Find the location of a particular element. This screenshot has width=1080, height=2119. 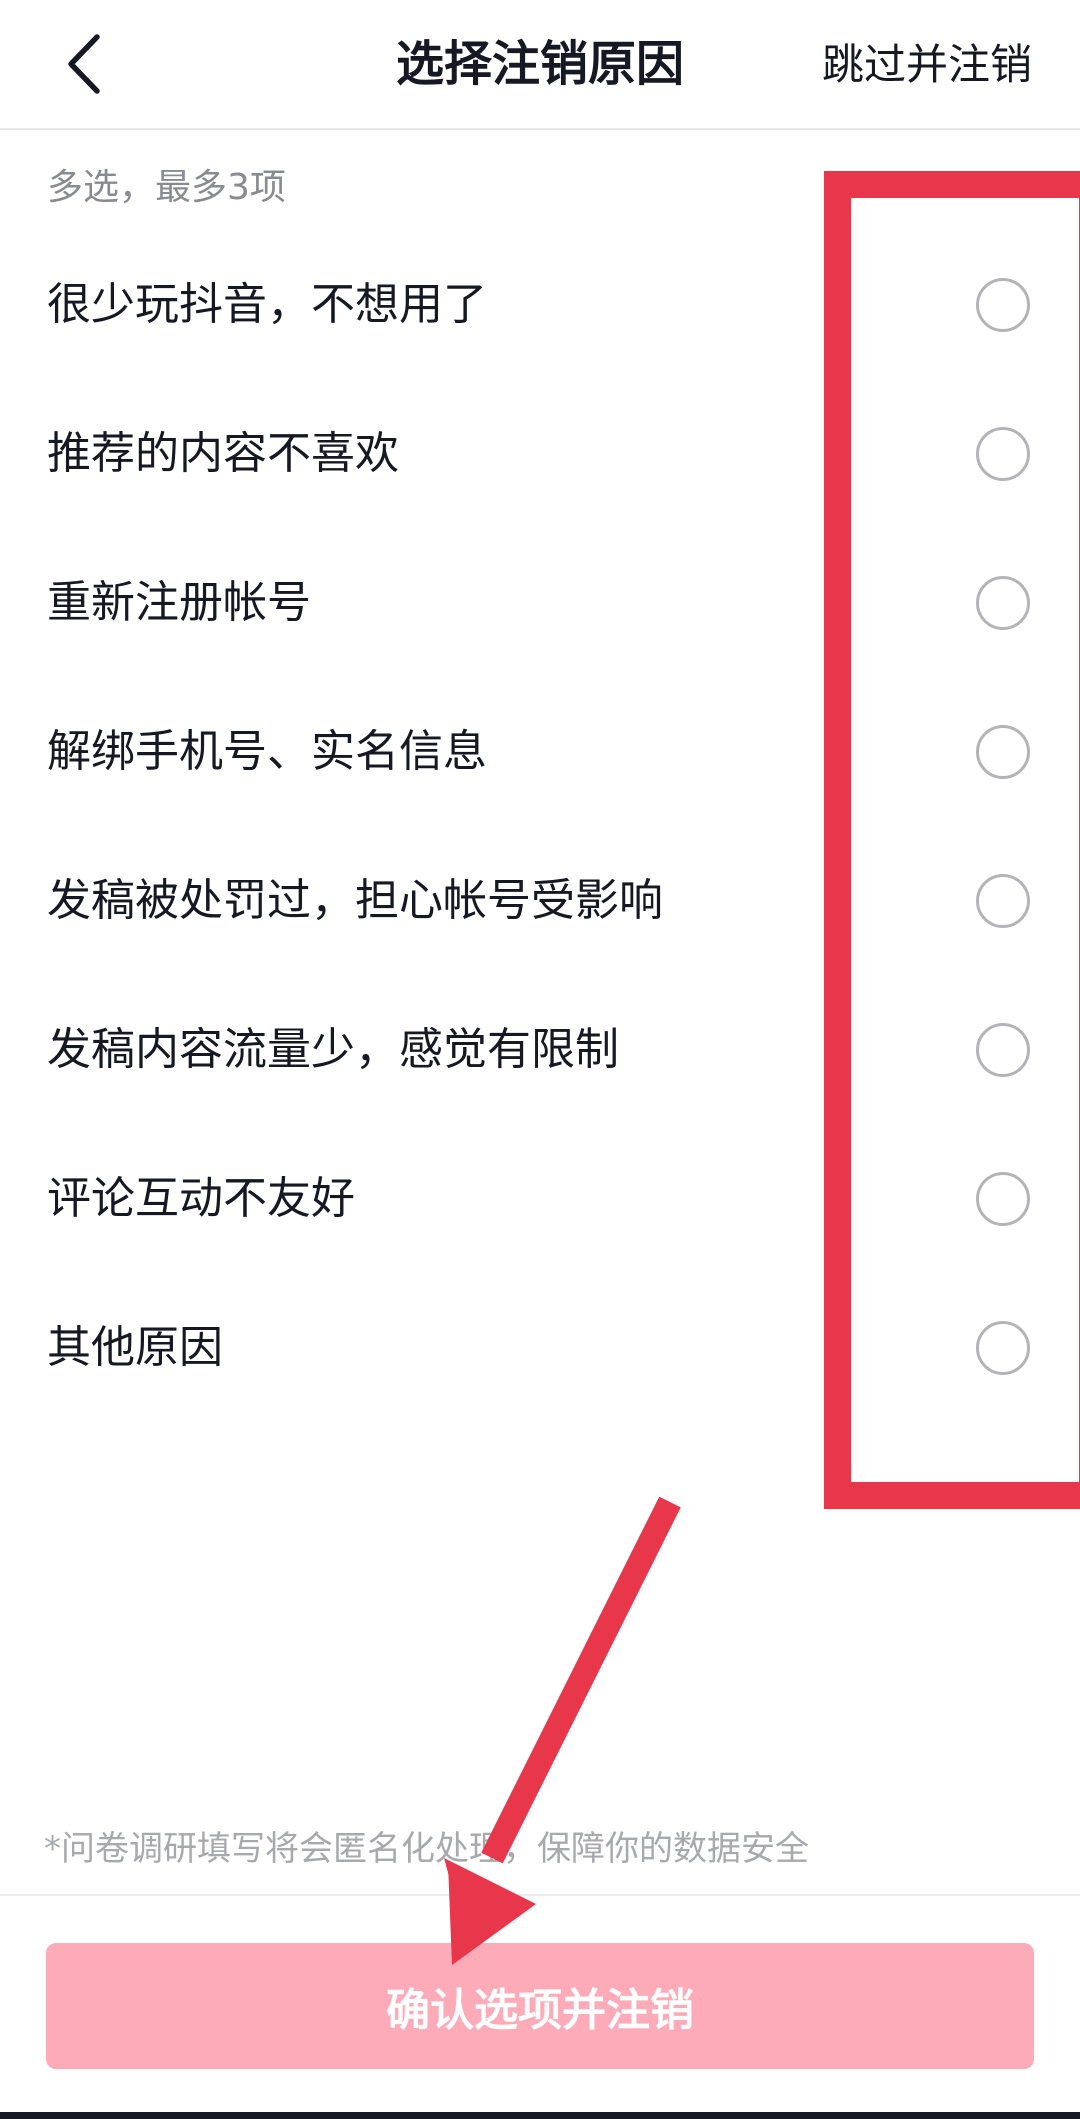

reason-option: 发稿内容流量少，感觉有限制 is located at coordinates (540, 1049).